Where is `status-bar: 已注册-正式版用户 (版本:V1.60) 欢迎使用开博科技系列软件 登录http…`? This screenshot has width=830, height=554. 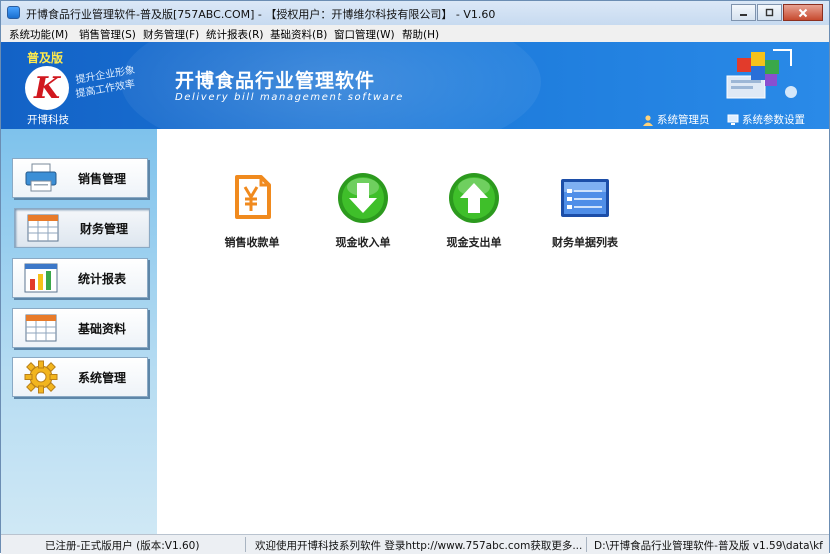 status-bar: 已注册-正式版用户 (版本:V1.60) 欢迎使用开博科技系列软件 登录http… is located at coordinates (415, 544).